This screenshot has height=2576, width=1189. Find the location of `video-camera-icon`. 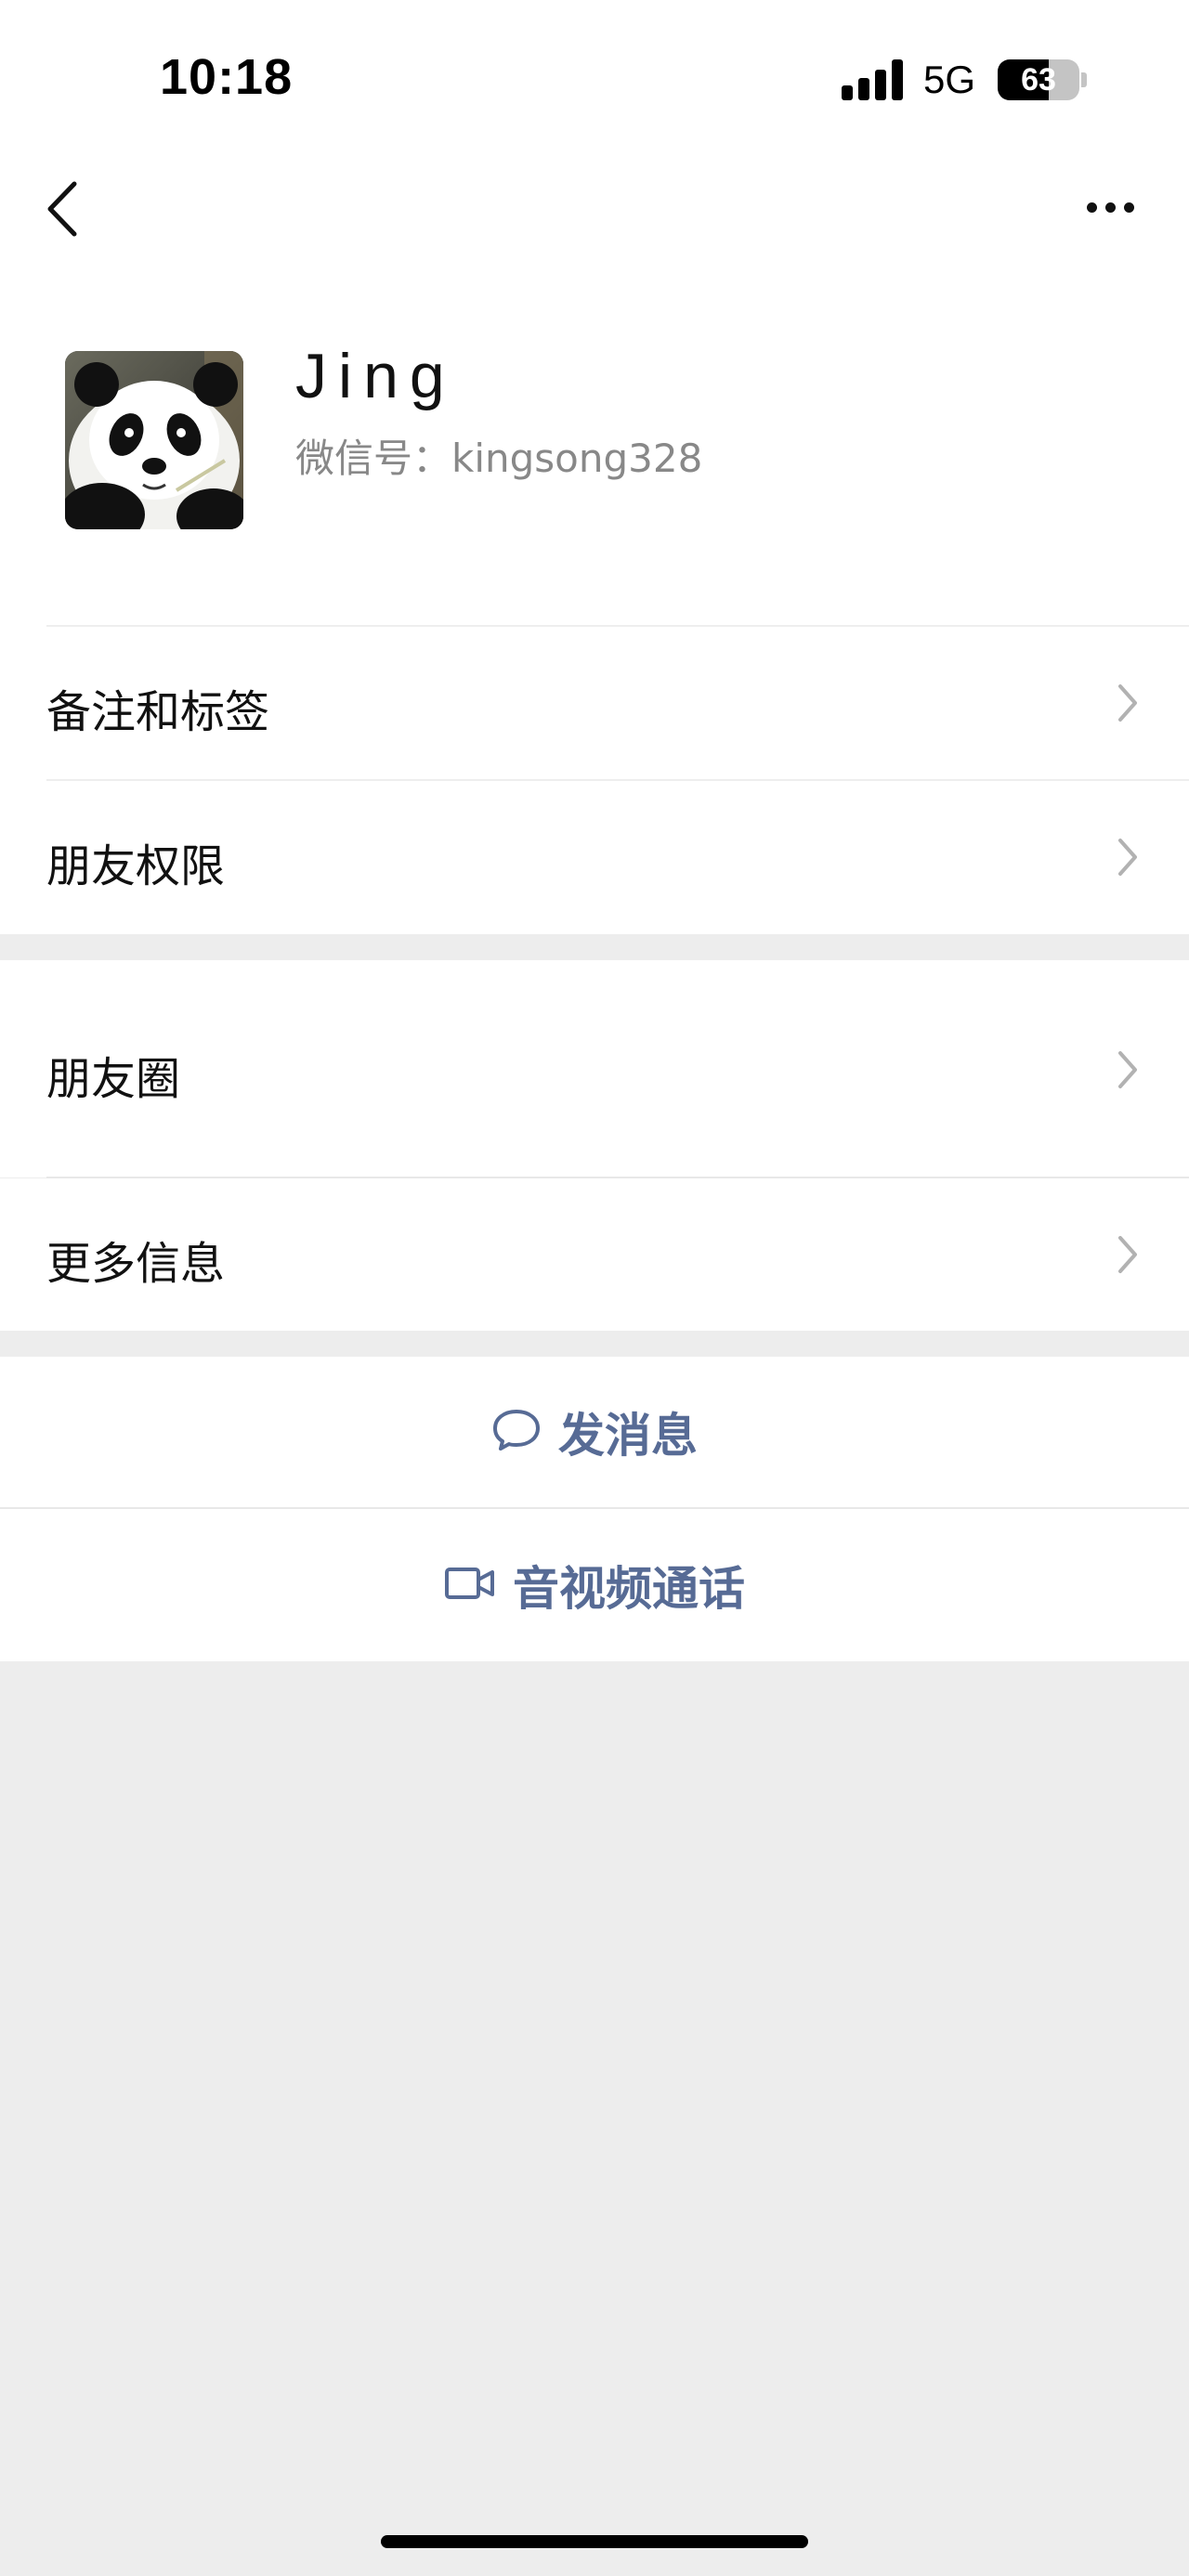

video-camera-icon is located at coordinates (470, 1586).